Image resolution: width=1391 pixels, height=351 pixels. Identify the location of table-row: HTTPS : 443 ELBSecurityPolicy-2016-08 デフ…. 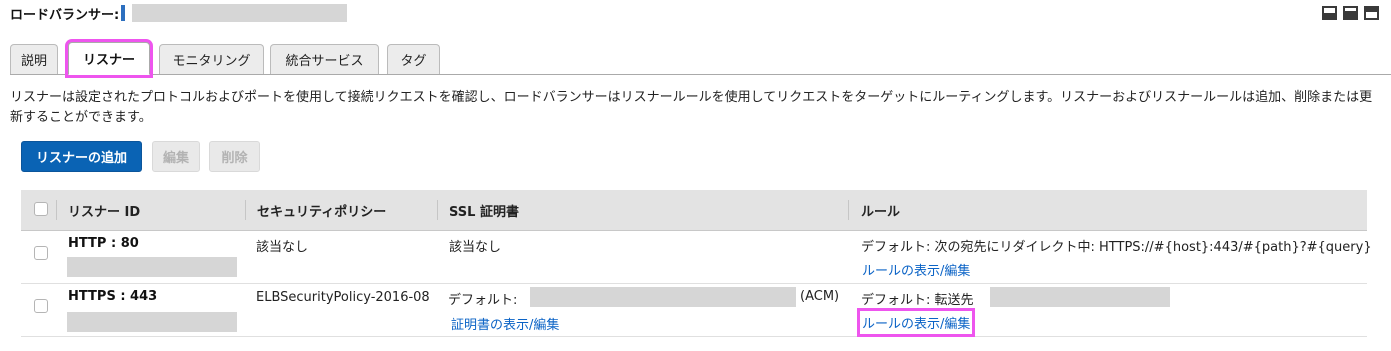
(694, 310).